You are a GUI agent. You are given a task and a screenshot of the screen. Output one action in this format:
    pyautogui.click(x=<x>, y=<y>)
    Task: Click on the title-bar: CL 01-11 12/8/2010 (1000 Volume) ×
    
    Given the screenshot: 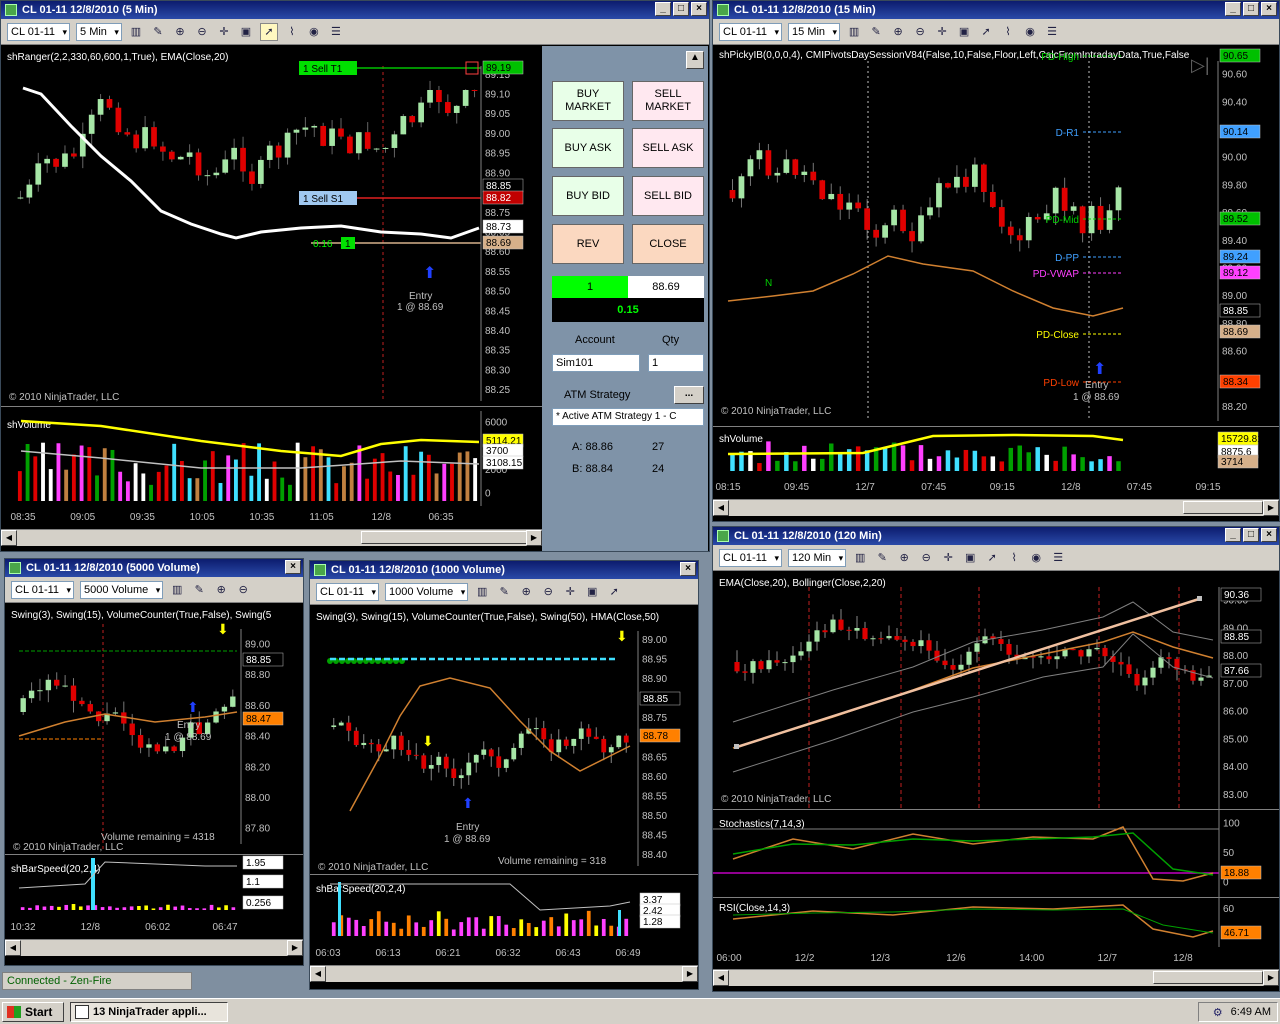 What is the action you would take?
    pyautogui.click(x=504, y=570)
    